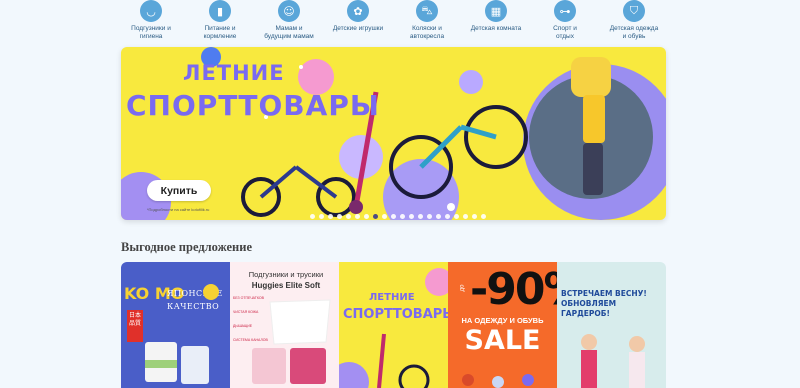  I want to click on dumbbell-icon: ⊶, so click(565, 11).